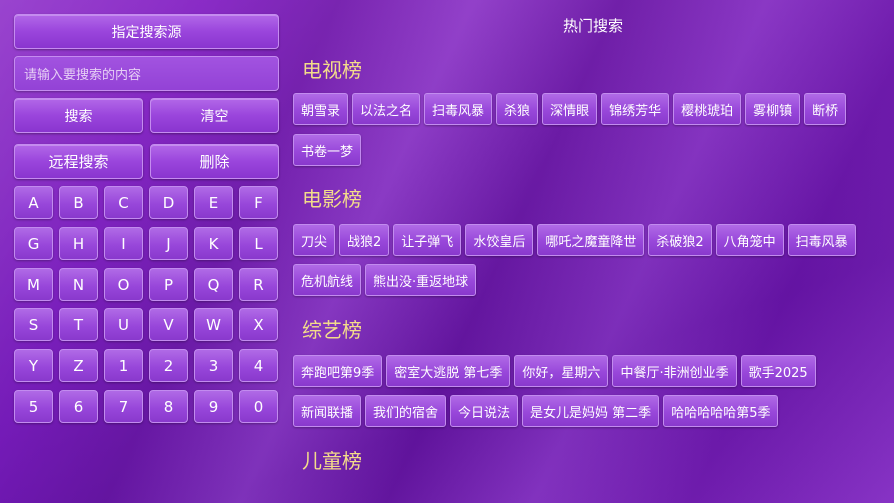 This screenshot has width=894, height=503. What do you see at coordinates (213, 202) in the screenshot?
I see `key-e: E` at bounding box center [213, 202].